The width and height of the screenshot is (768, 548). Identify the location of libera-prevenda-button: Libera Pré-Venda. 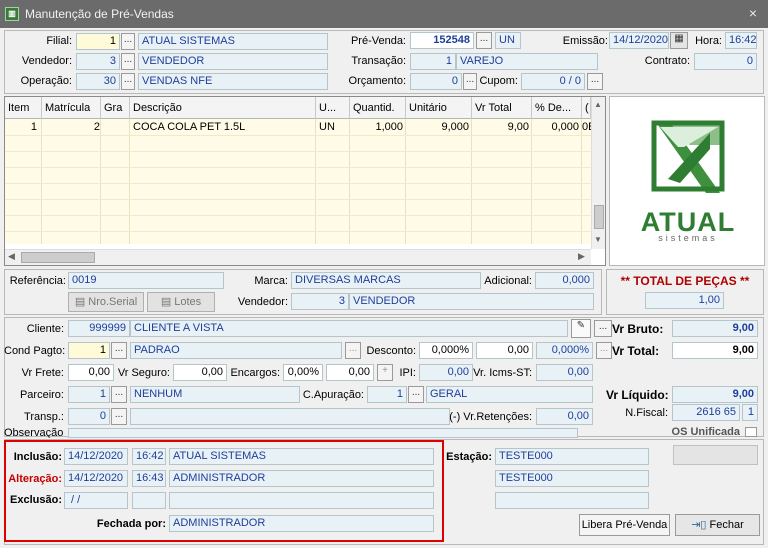
(624, 525).